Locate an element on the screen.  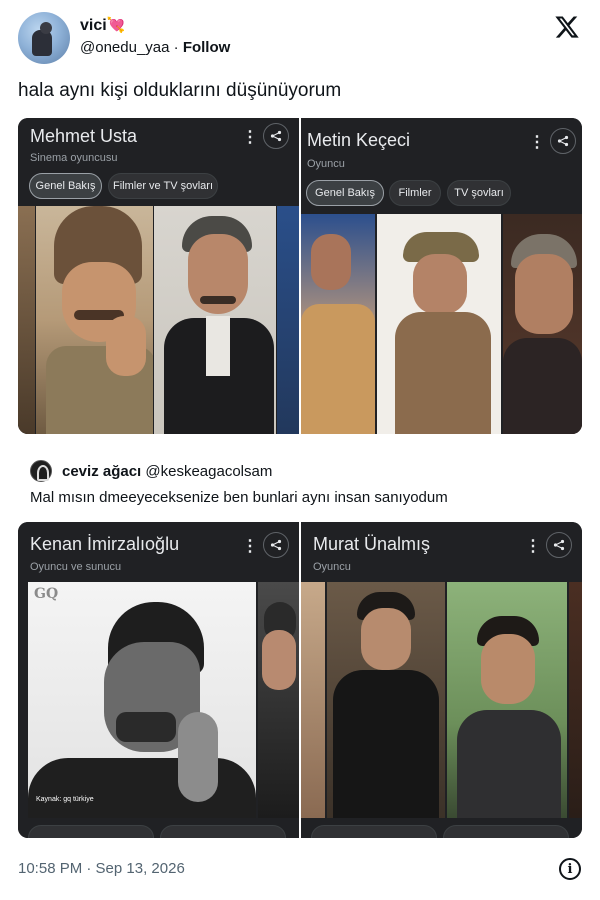
card-title: Kenan İmirzalıoğlu is located at coordinates (105, 544).